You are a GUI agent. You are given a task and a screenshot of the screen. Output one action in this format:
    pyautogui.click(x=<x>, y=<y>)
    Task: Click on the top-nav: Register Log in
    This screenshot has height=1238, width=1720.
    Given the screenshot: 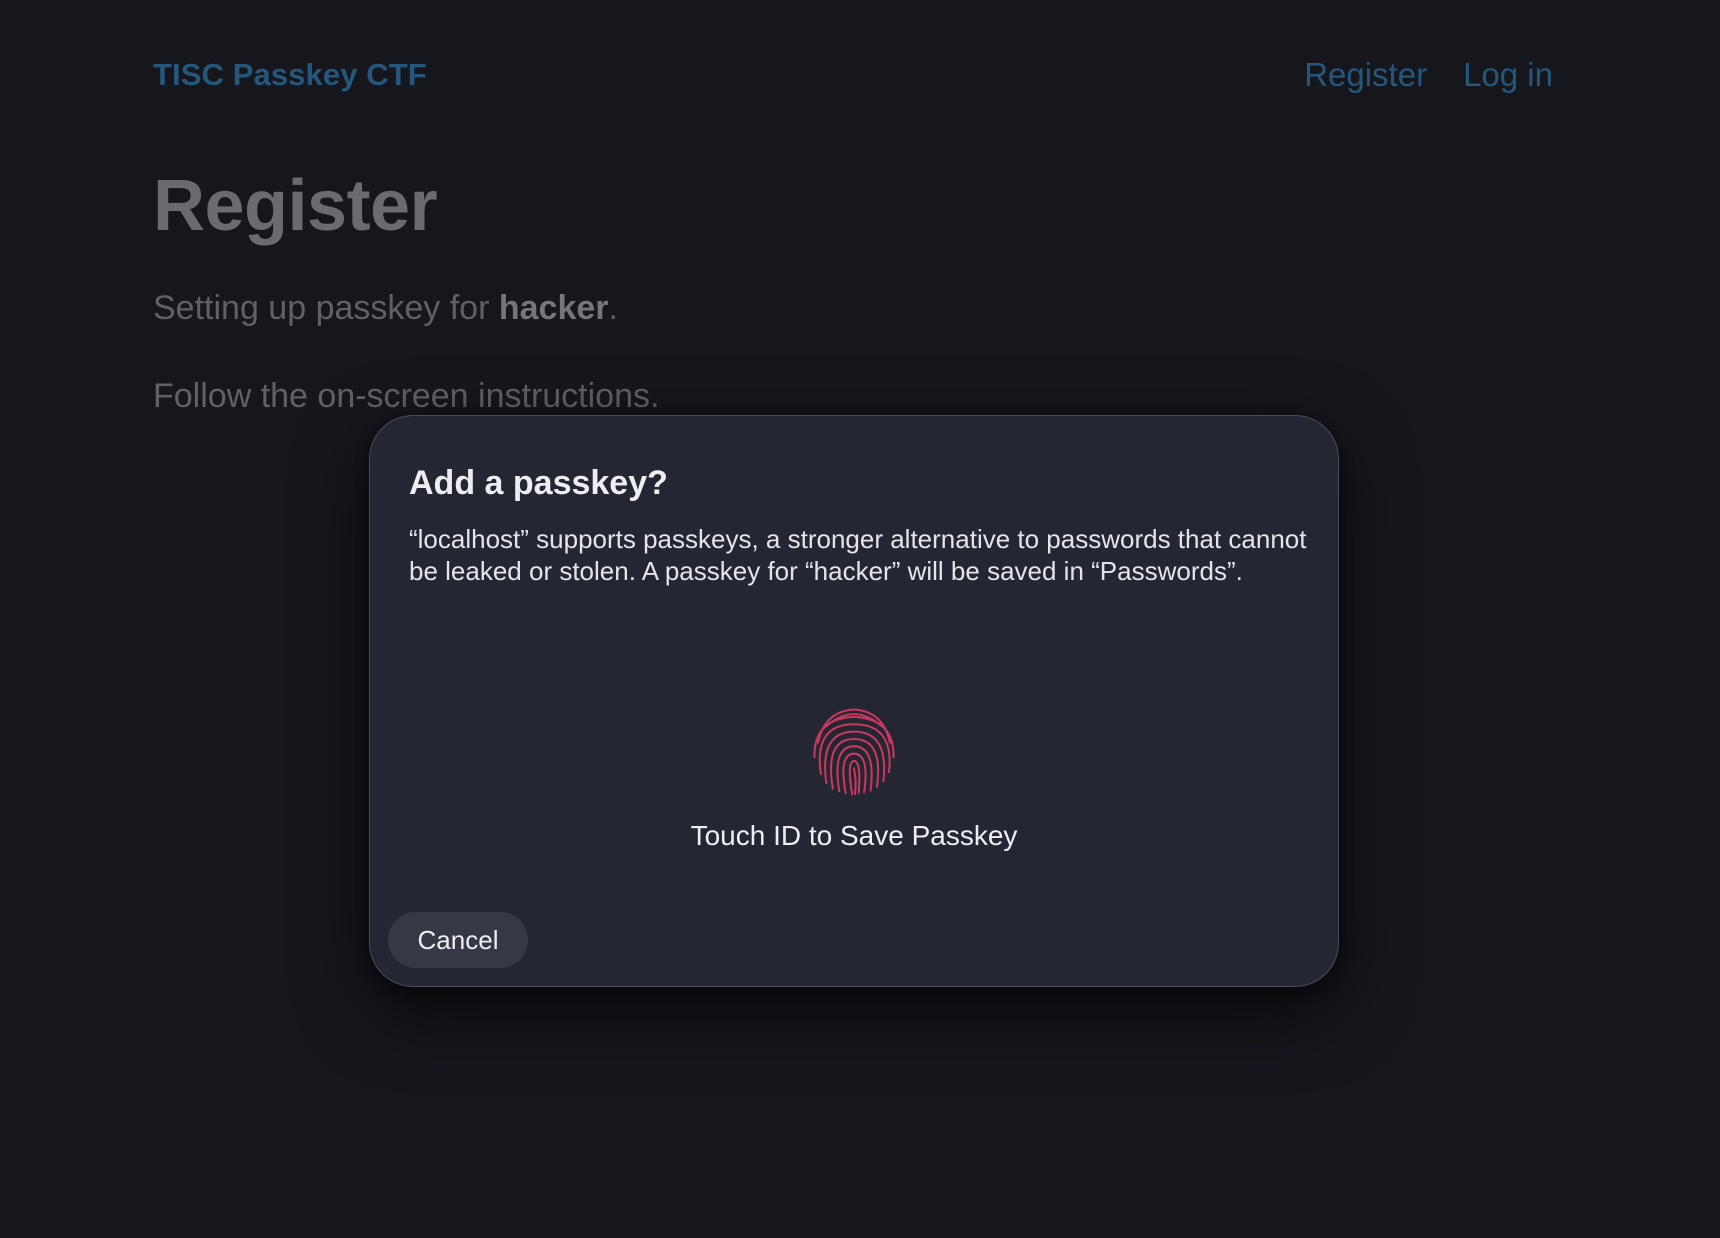 What is the action you would take?
    pyautogui.click(x=1428, y=75)
    